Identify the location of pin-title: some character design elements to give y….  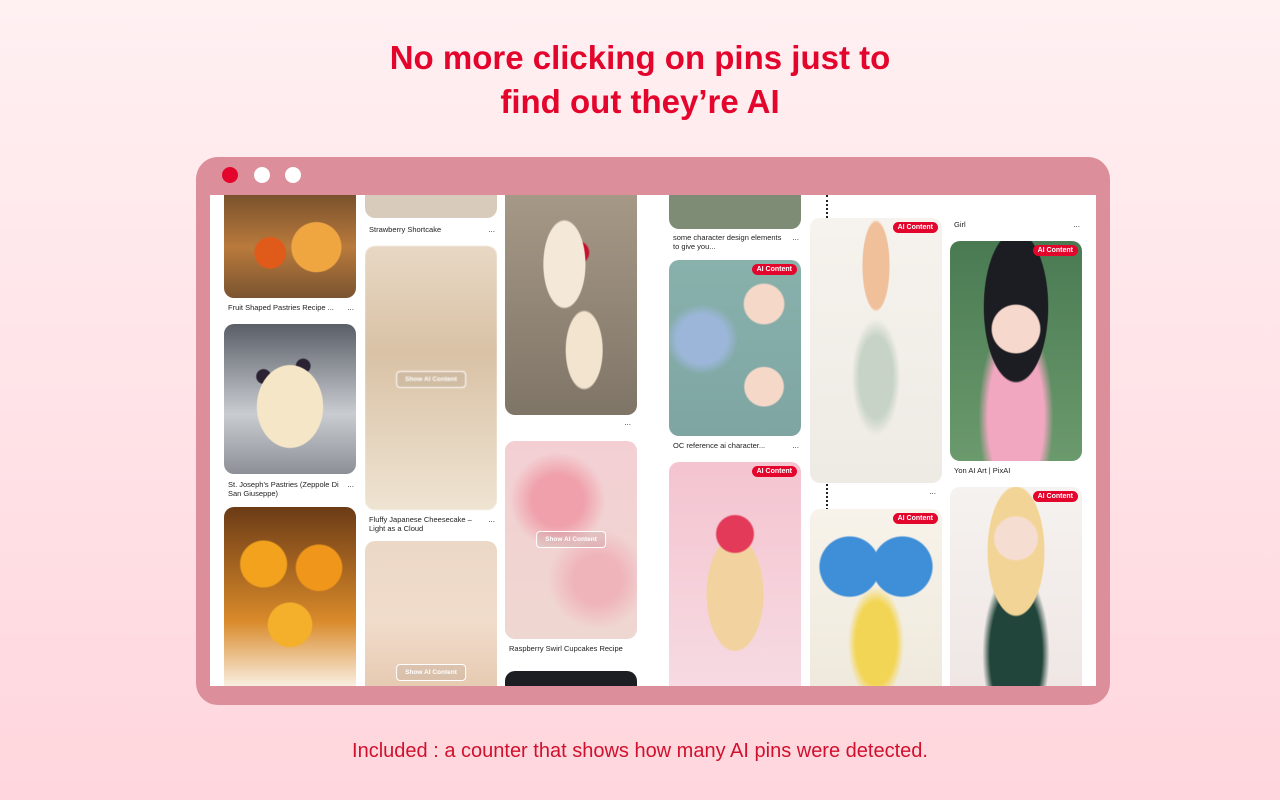
(727, 242).